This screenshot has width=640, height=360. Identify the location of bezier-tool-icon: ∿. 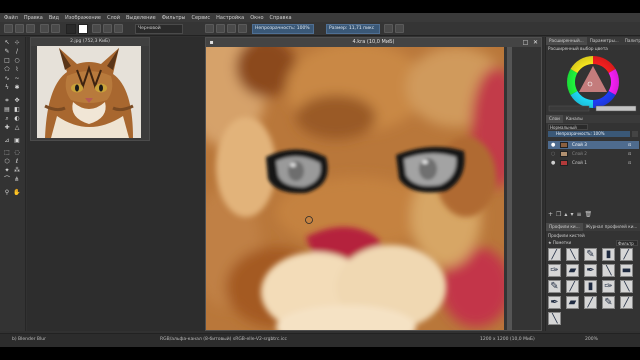
(7, 79).